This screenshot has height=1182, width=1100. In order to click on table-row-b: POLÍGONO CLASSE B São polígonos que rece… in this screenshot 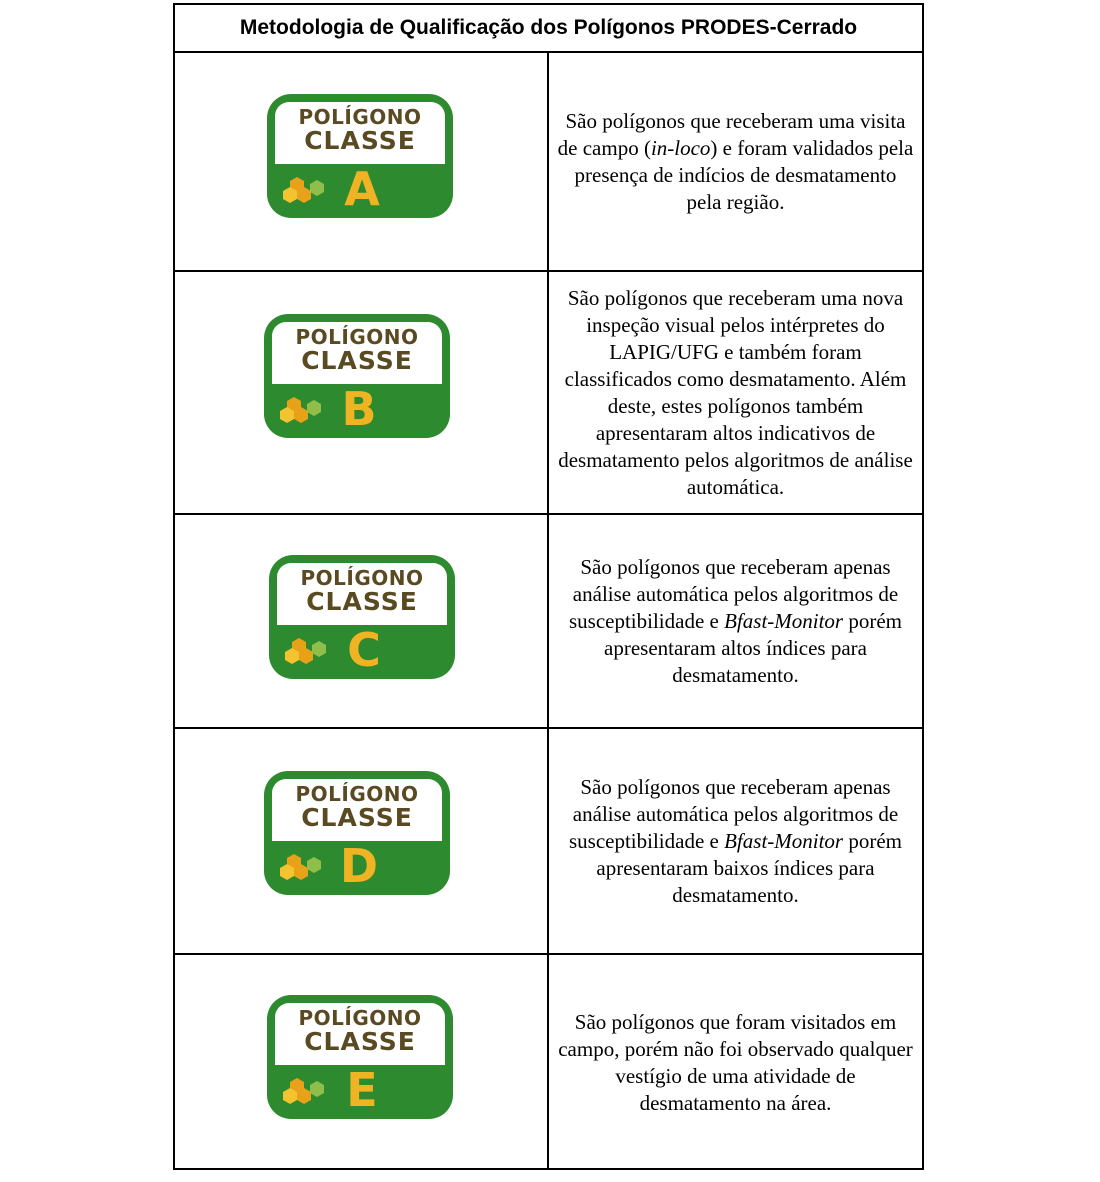, I will do `click(548, 393)`.